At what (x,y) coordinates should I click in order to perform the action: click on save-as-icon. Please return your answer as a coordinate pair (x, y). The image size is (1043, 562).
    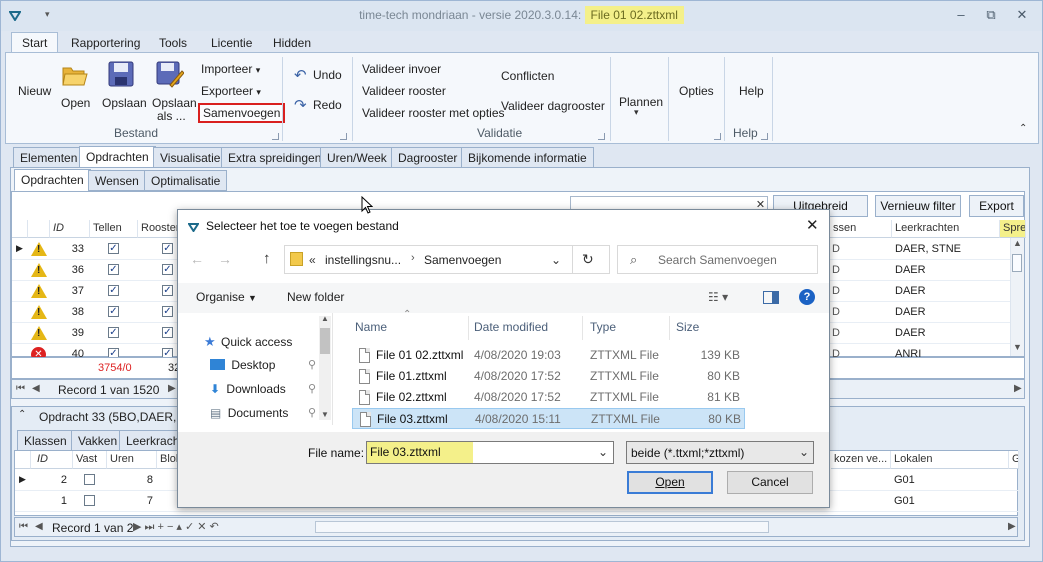
    Looking at the image, I should click on (170, 76).